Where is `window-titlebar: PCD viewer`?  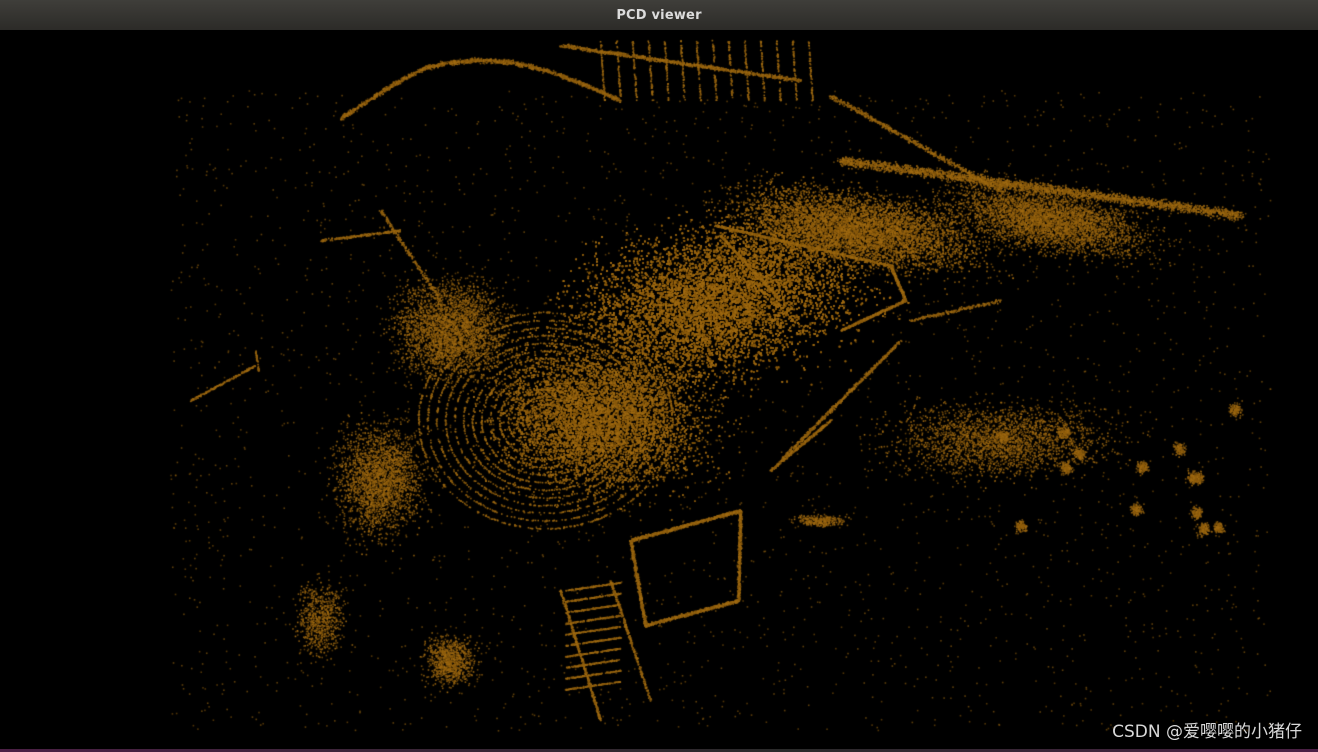
window-titlebar: PCD viewer is located at coordinates (659, 15).